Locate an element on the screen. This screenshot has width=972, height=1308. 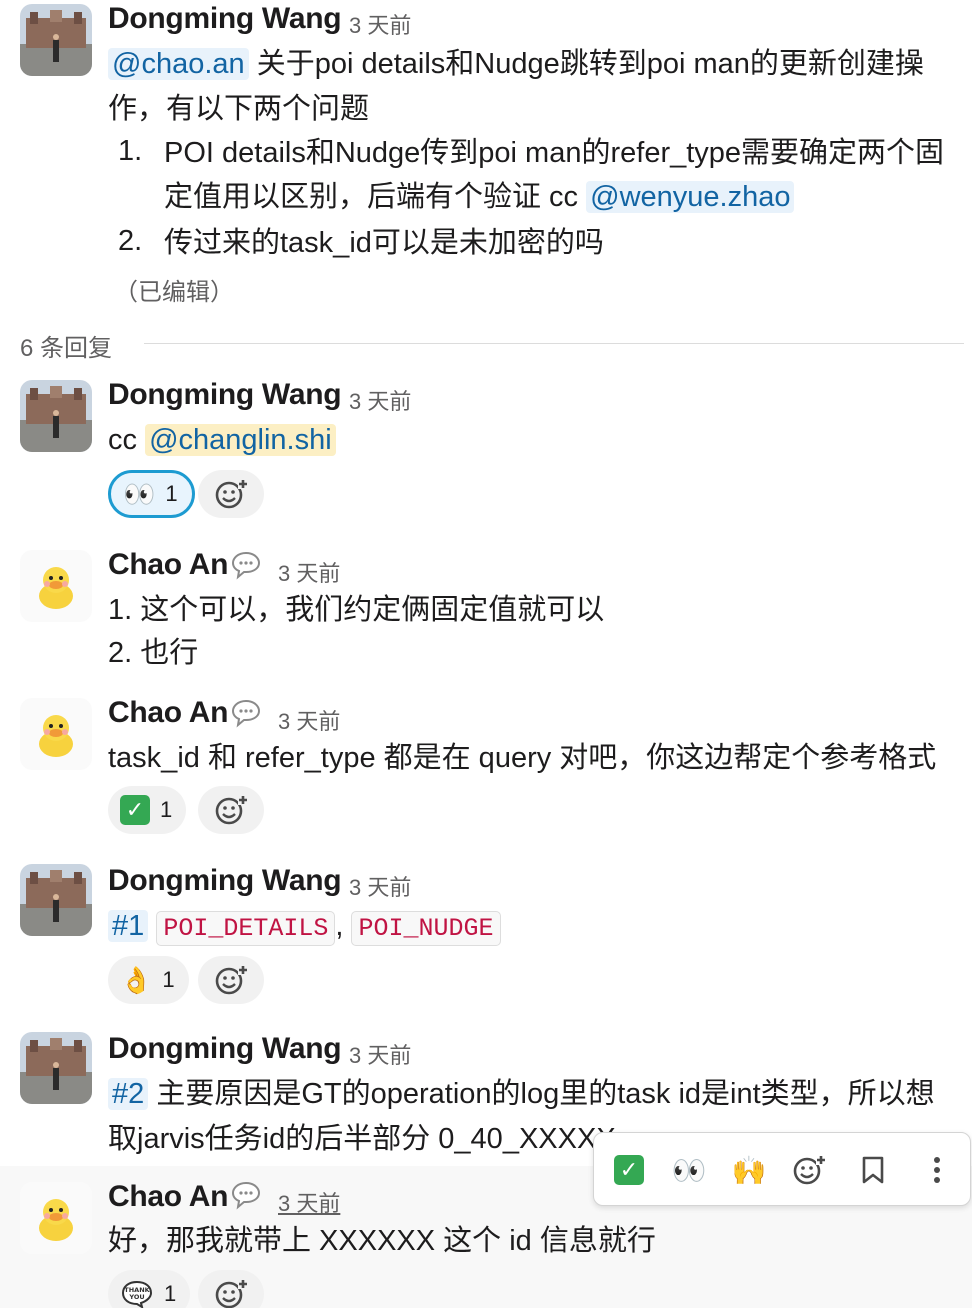
message-text: cc is located at coordinates (127, 440).